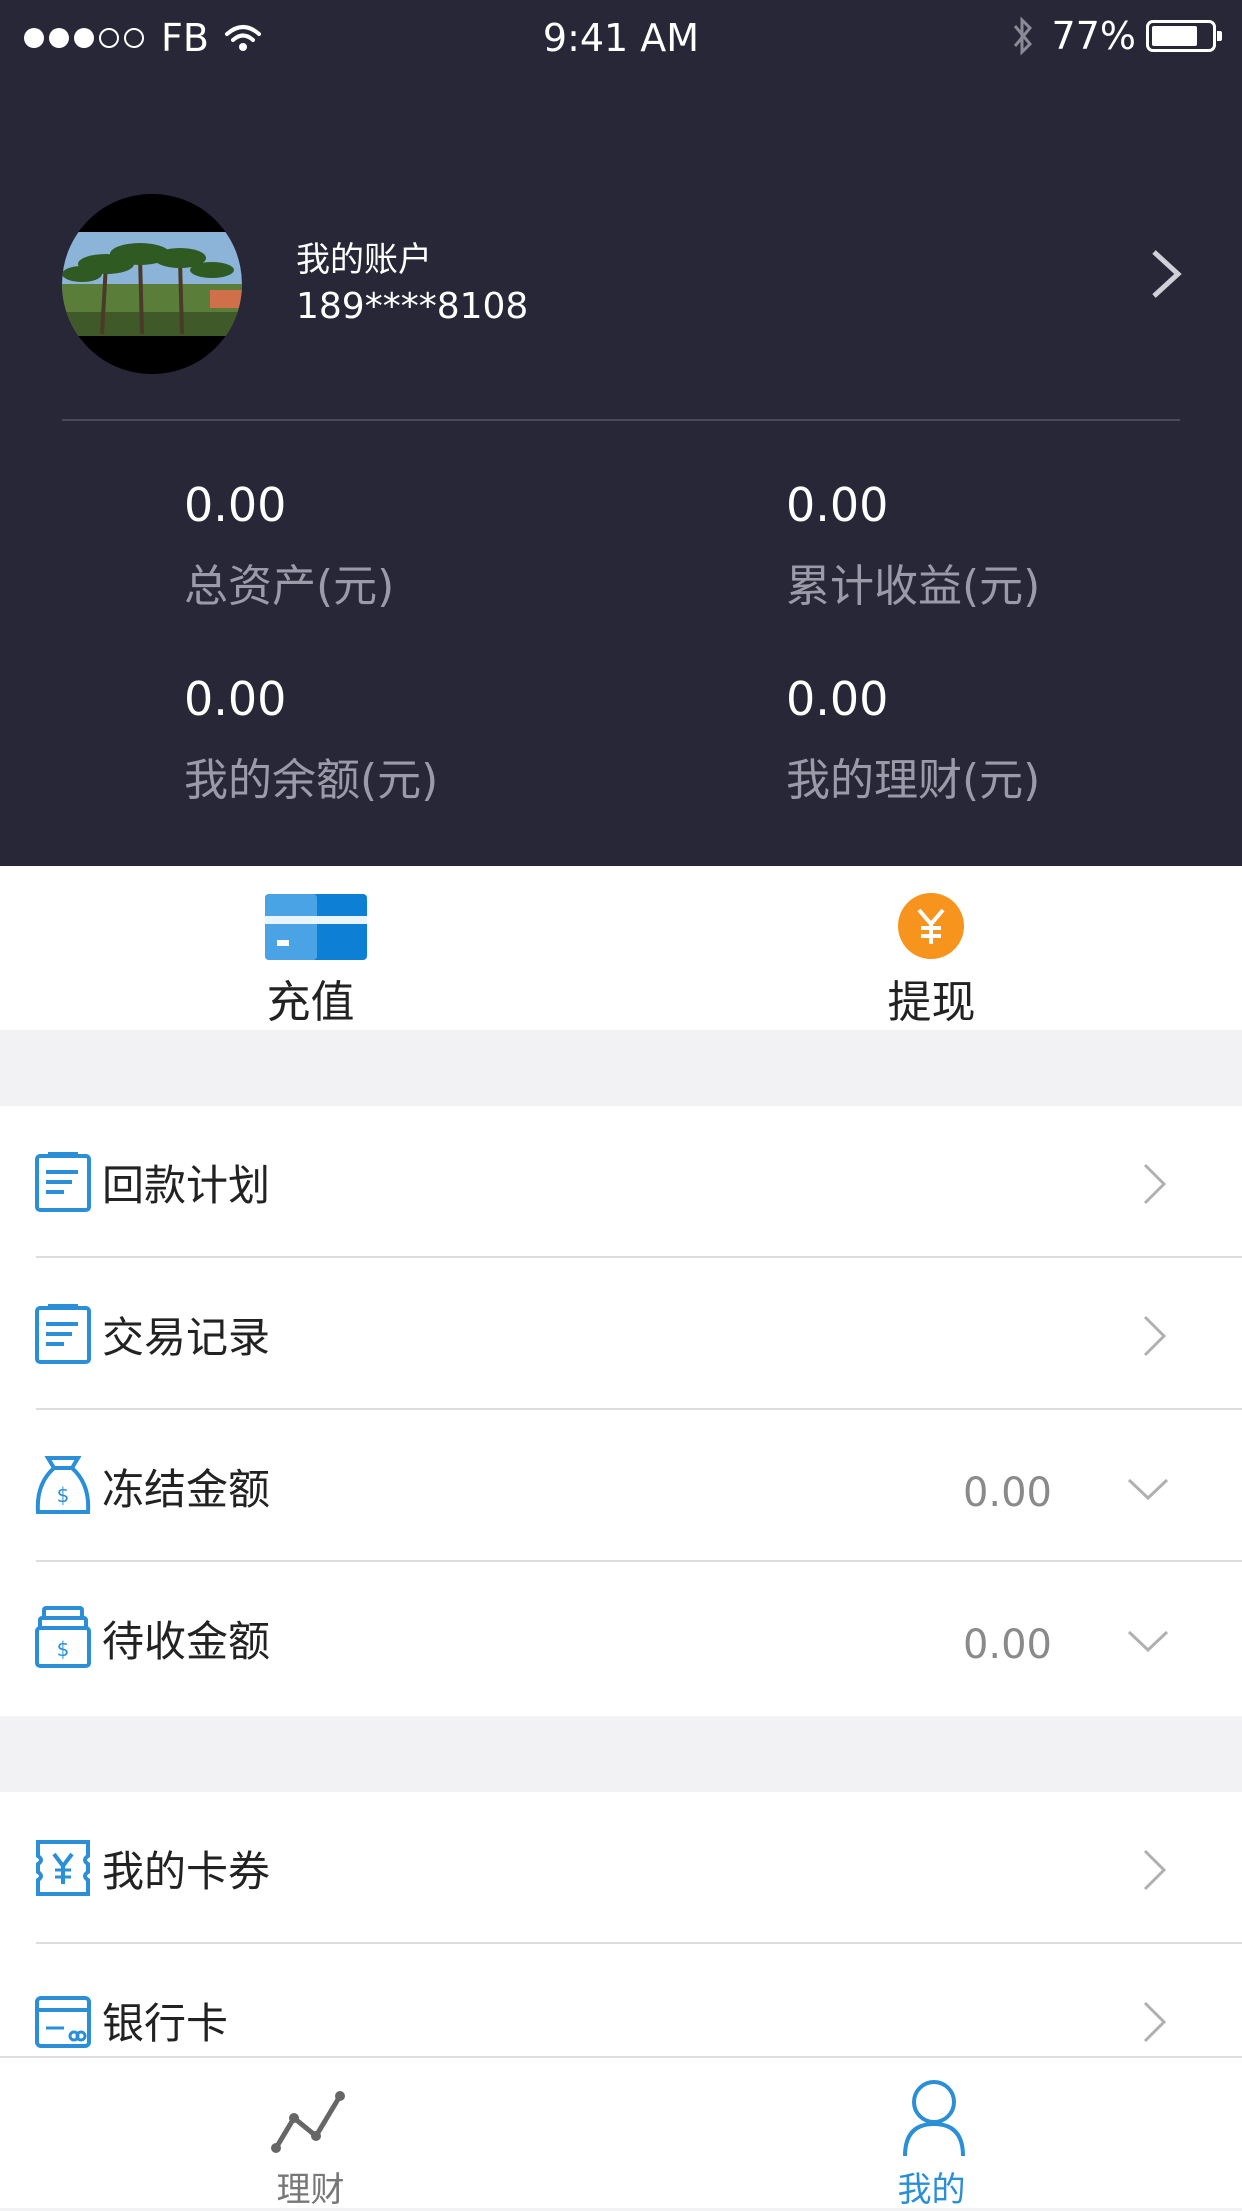 Image resolution: width=1242 pixels, height=2211 pixels. I want to click on receivable-amount-value: 0.00, so click(1007, 1645).